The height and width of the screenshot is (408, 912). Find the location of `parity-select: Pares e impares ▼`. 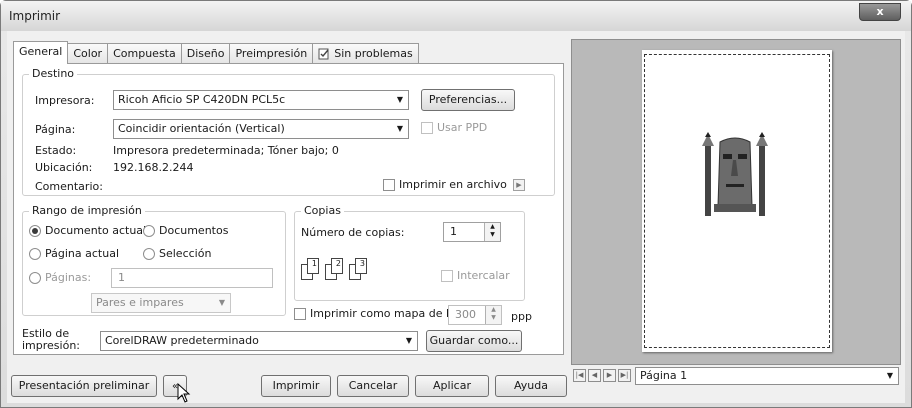

parity-select: Pares e impares ▼ is located at coordinates (161, 303).